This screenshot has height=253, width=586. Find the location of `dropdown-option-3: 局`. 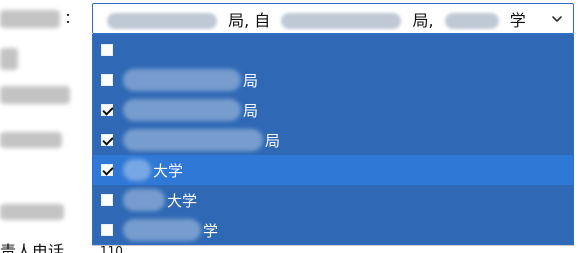

dropdown-option-3: 局 is located at coordinates (333, 140).